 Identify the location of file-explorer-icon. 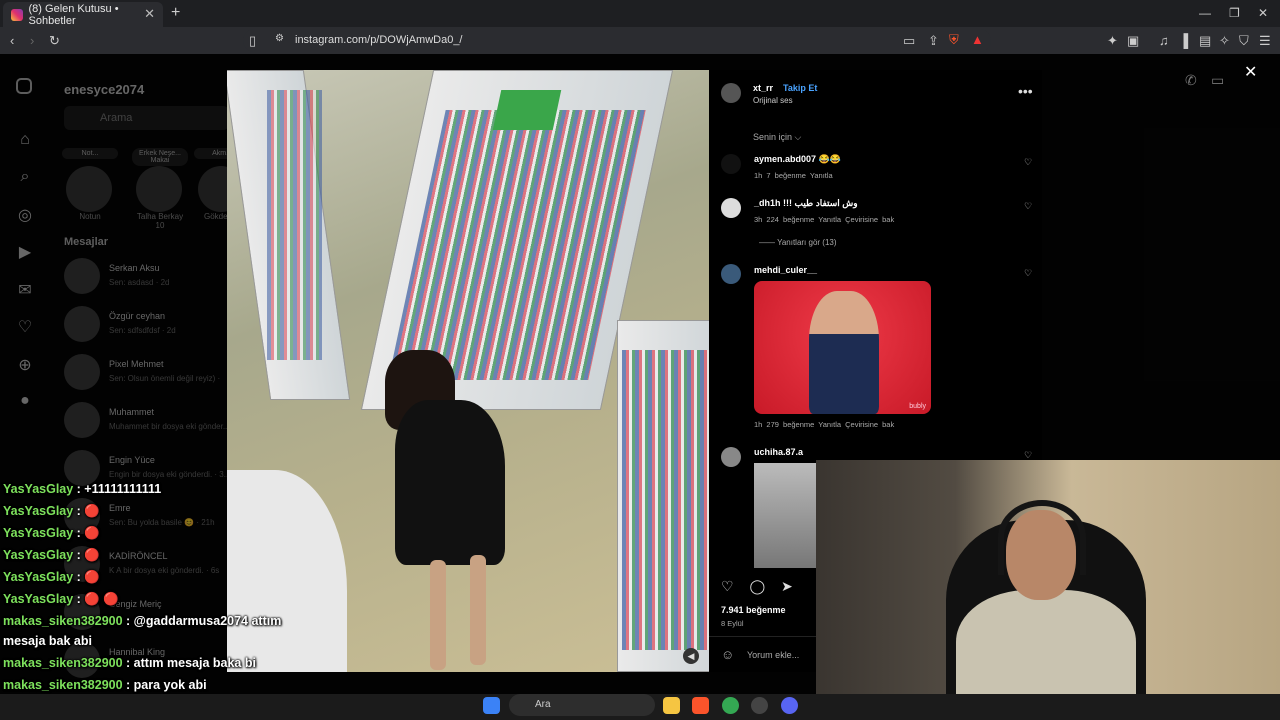
(671, 705).